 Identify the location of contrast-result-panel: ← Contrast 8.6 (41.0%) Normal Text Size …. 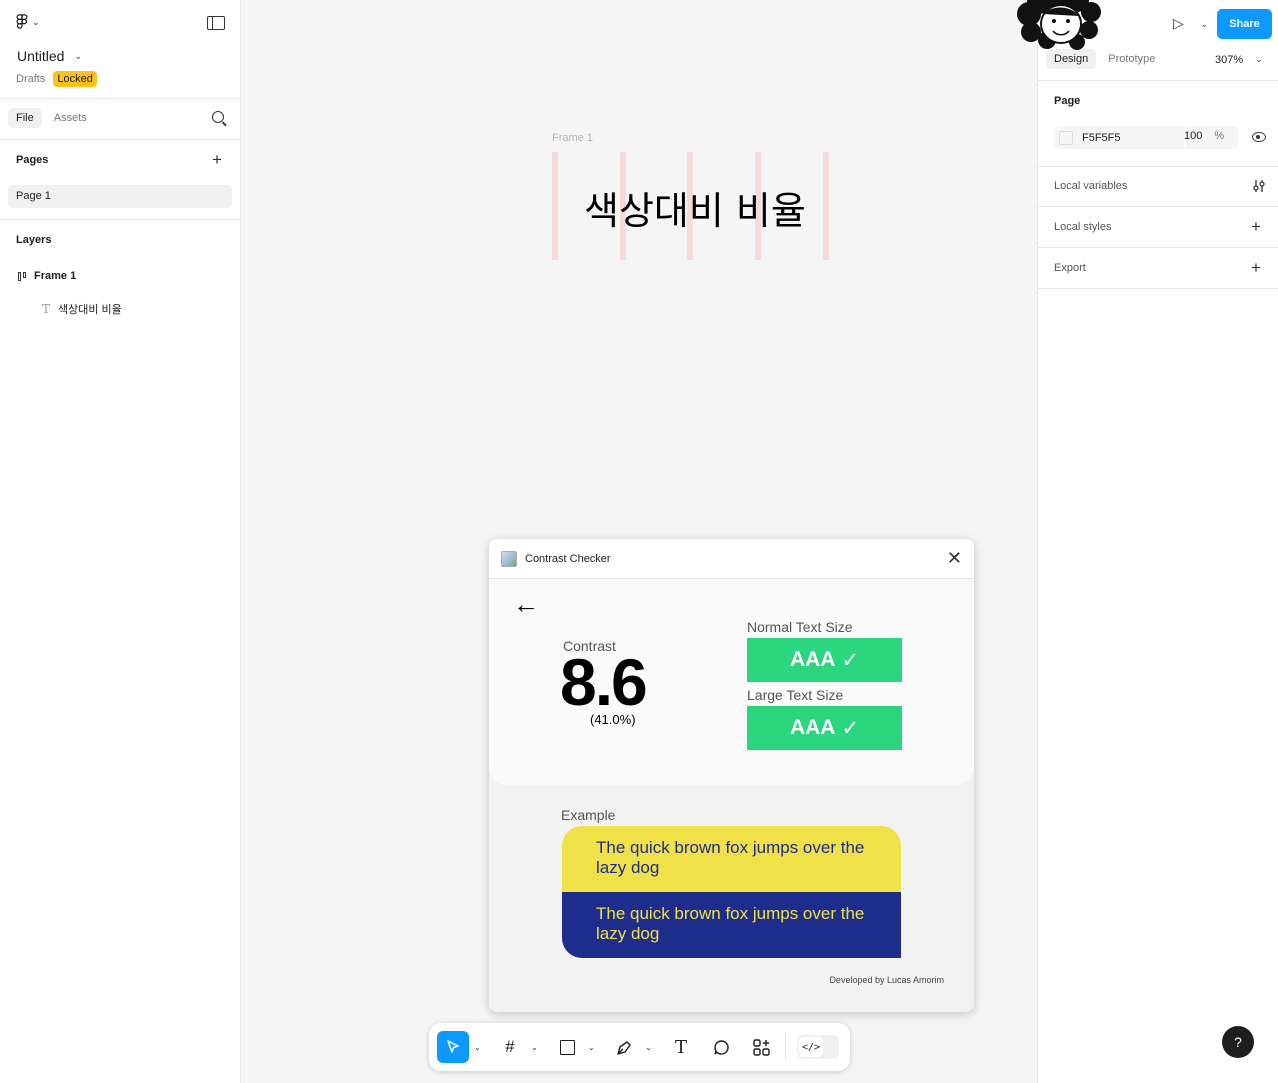
(731, 682).